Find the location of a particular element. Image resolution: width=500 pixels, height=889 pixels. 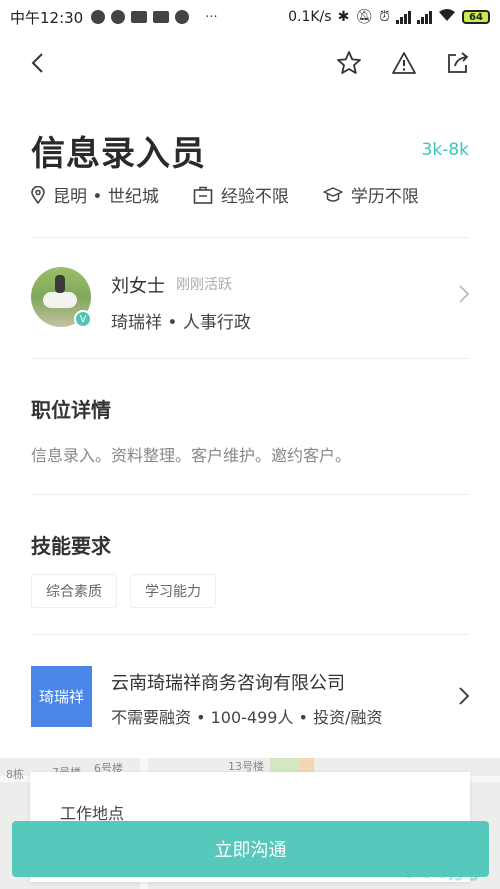

notification-icons: ··· is located at coordinates (154, 17).